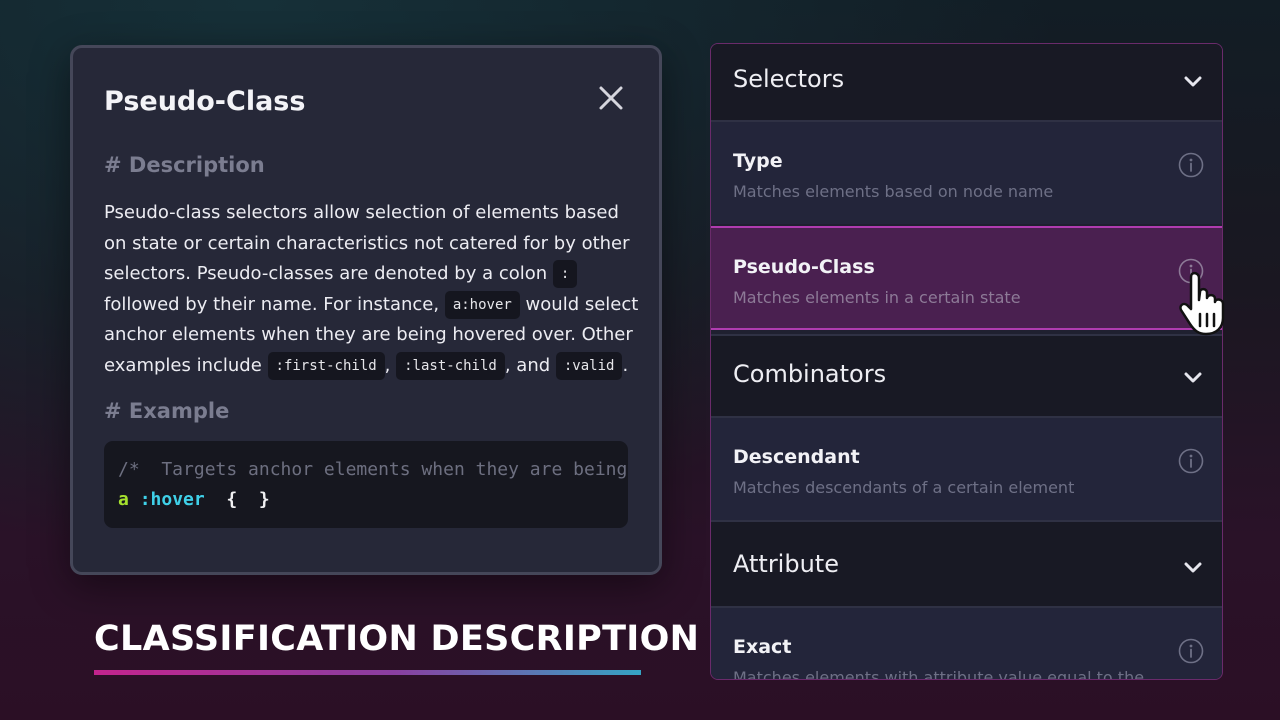 This screenshot has height=720, width=1280. I want to click on caption-title: CLASSIFICATION DESCRIPTION, so click(397, 639).